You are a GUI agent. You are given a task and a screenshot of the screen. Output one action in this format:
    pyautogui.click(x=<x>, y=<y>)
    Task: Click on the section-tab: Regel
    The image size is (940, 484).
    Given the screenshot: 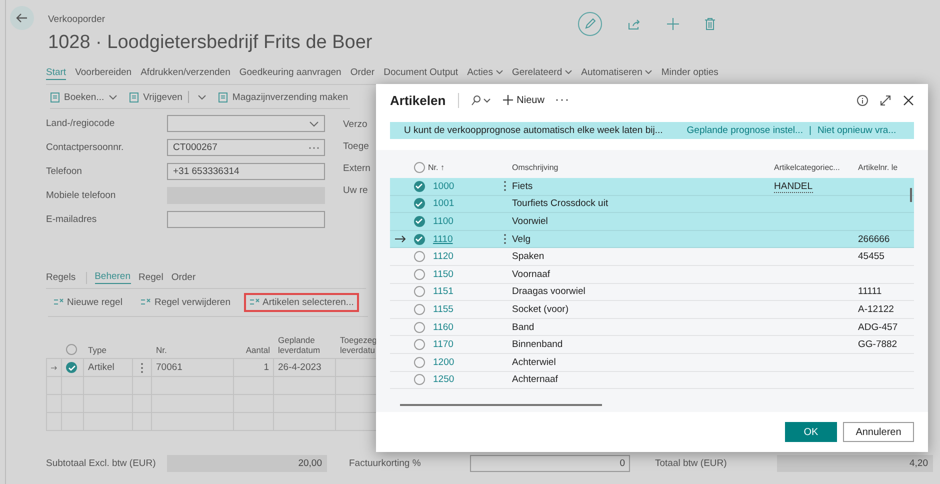 What is the action you would take?
    pyautogui.click(x=151, y=278)
    